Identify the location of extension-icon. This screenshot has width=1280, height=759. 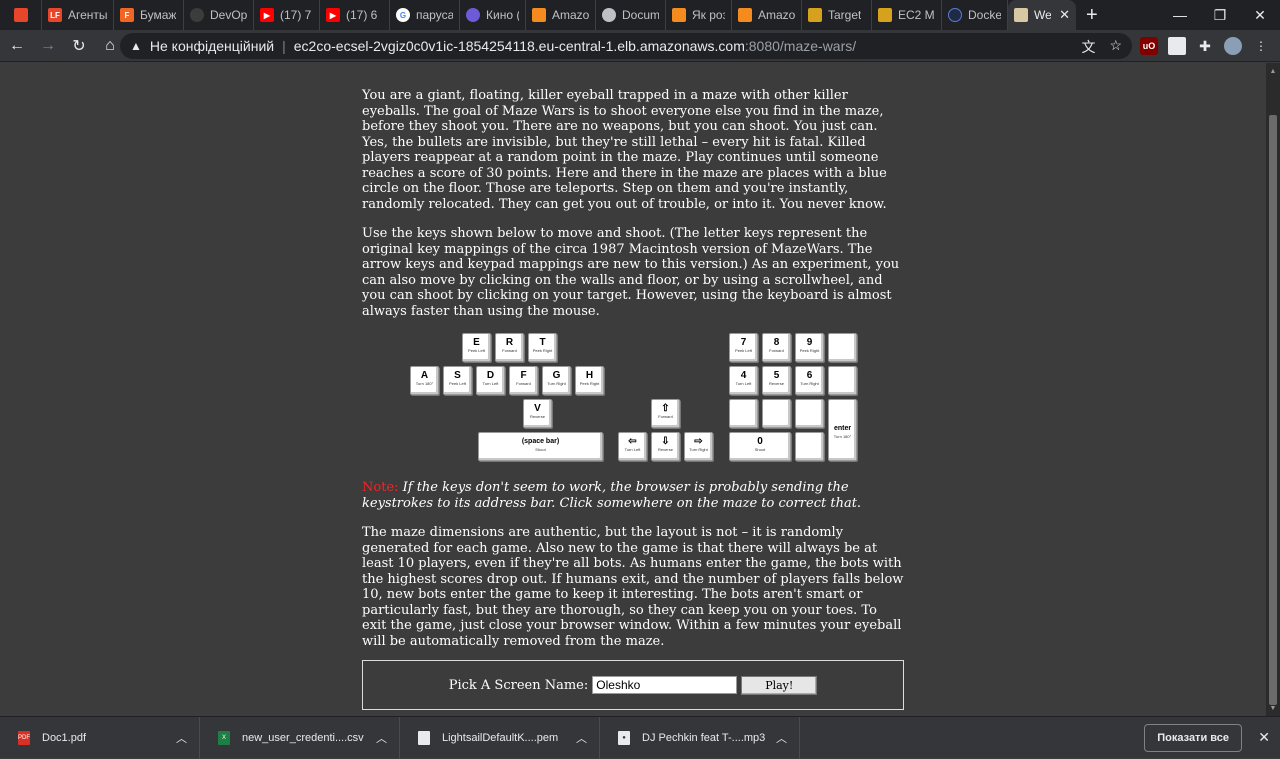
(1177, 46).